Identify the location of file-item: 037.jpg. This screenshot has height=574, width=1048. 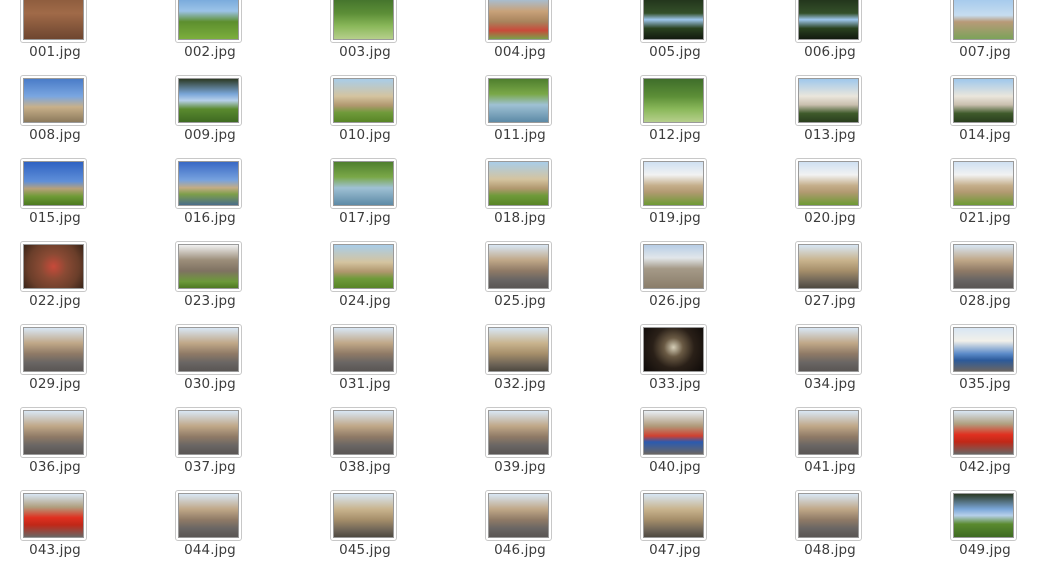
(210, 449).